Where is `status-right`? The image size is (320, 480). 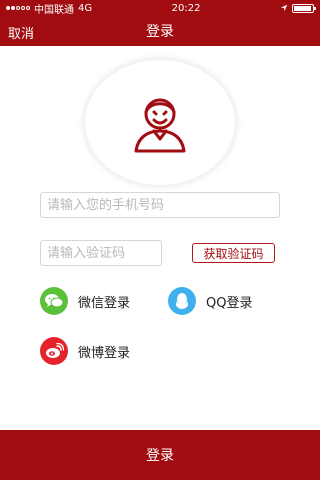 status-right is located at coordinates (298, 8).